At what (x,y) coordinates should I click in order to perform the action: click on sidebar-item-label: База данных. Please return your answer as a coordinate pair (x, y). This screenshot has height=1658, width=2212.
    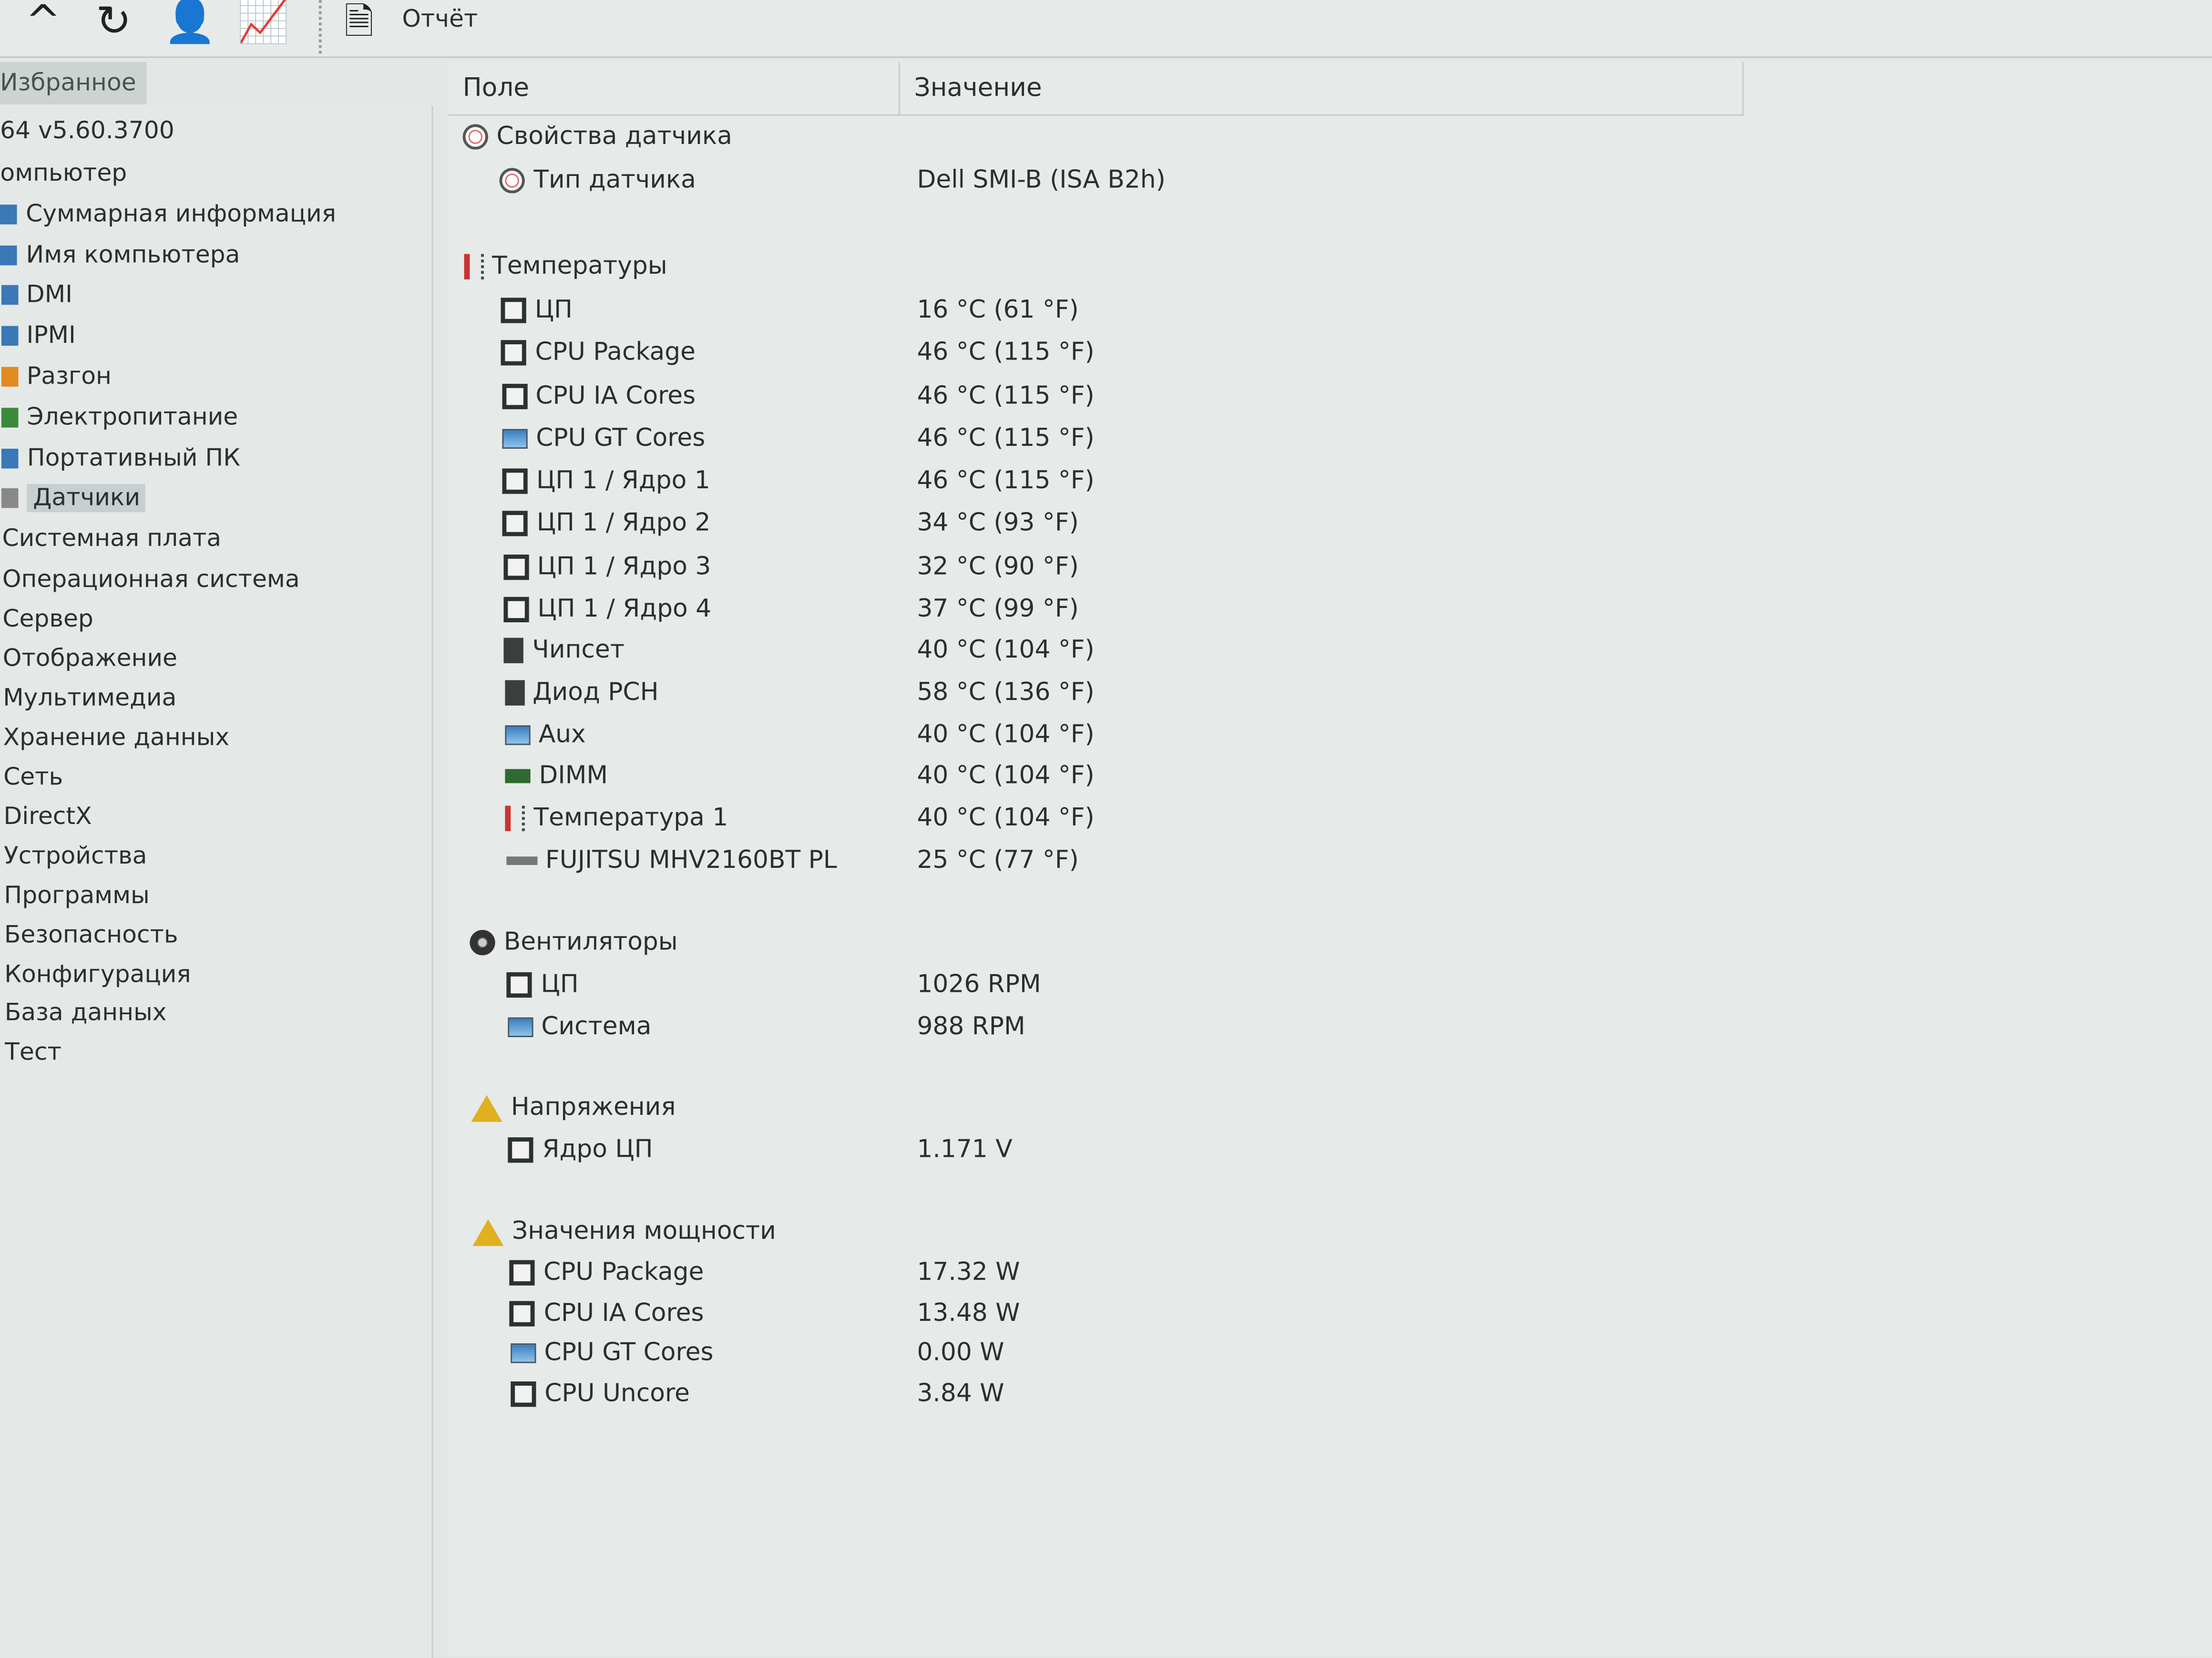
    Looking at the image, I should click on (85, 1014).